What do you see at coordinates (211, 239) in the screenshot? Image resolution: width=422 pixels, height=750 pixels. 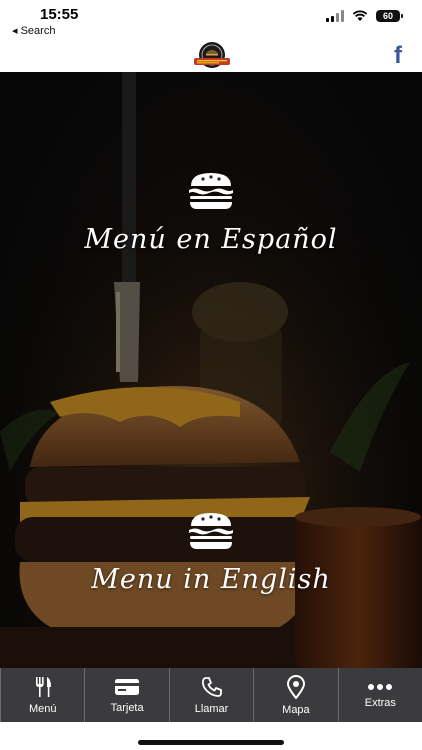 I see `menu-spanish-label: Menú en Español` at bounding box center [211, 239].